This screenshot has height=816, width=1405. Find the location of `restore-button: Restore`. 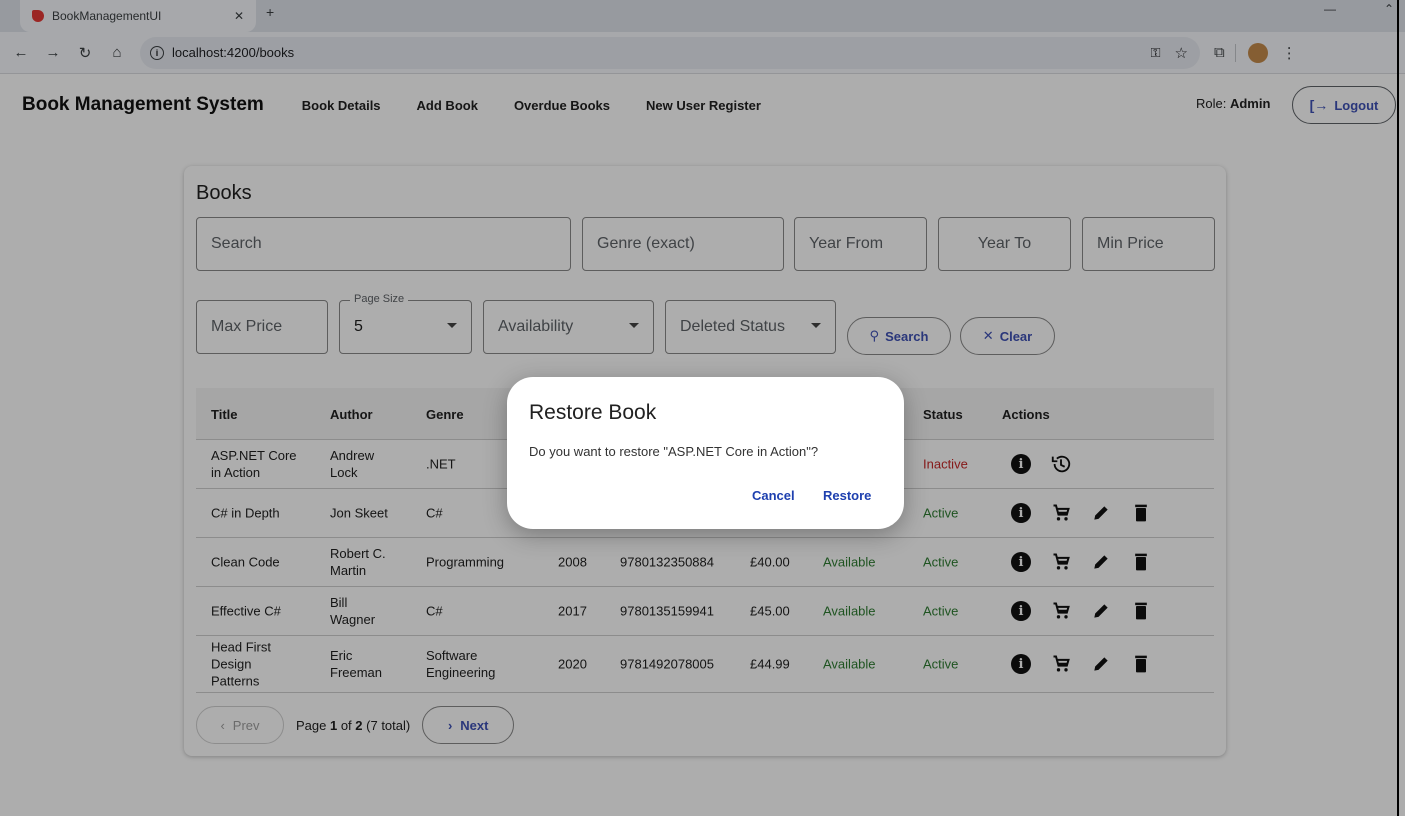

restore-button: Restore is located at coordinates (847, 495).